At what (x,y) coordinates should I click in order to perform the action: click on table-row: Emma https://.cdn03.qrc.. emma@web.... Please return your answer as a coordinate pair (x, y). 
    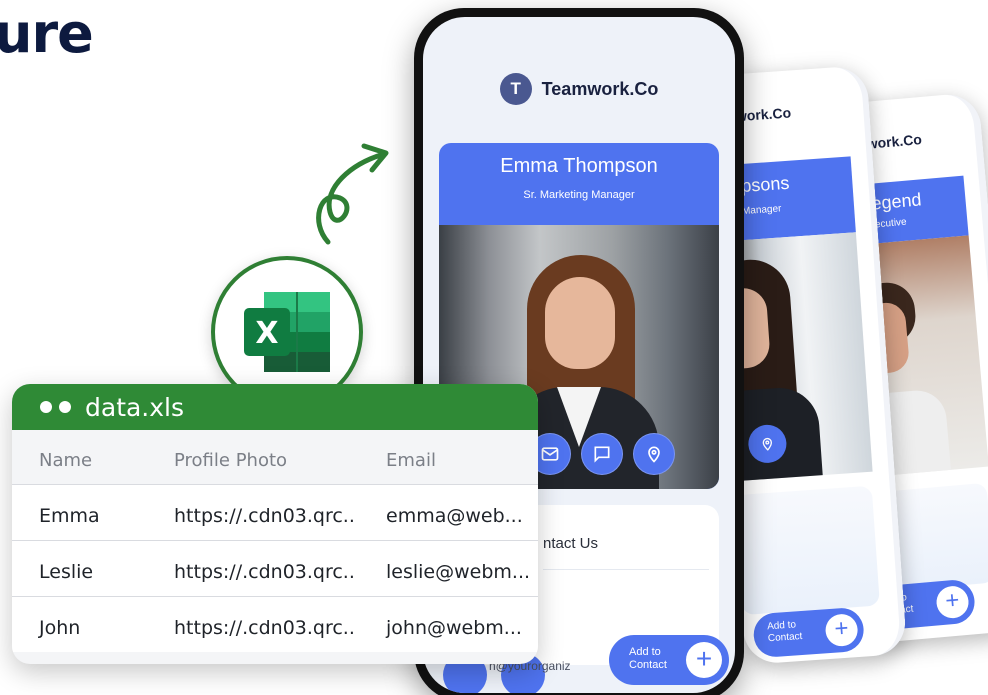
    Looking at the image, I should click on (275, 512).